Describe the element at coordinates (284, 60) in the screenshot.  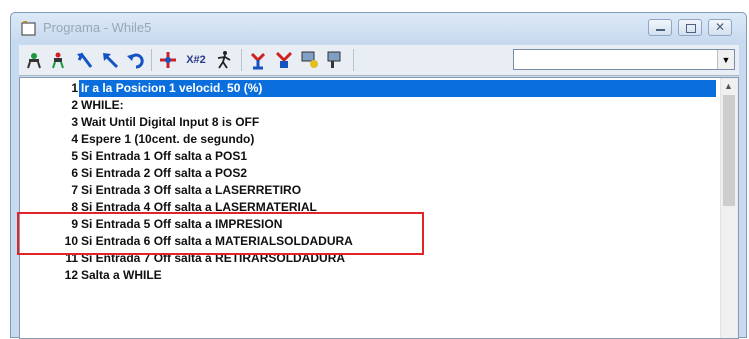
I see `robot-output-icon` at that location.